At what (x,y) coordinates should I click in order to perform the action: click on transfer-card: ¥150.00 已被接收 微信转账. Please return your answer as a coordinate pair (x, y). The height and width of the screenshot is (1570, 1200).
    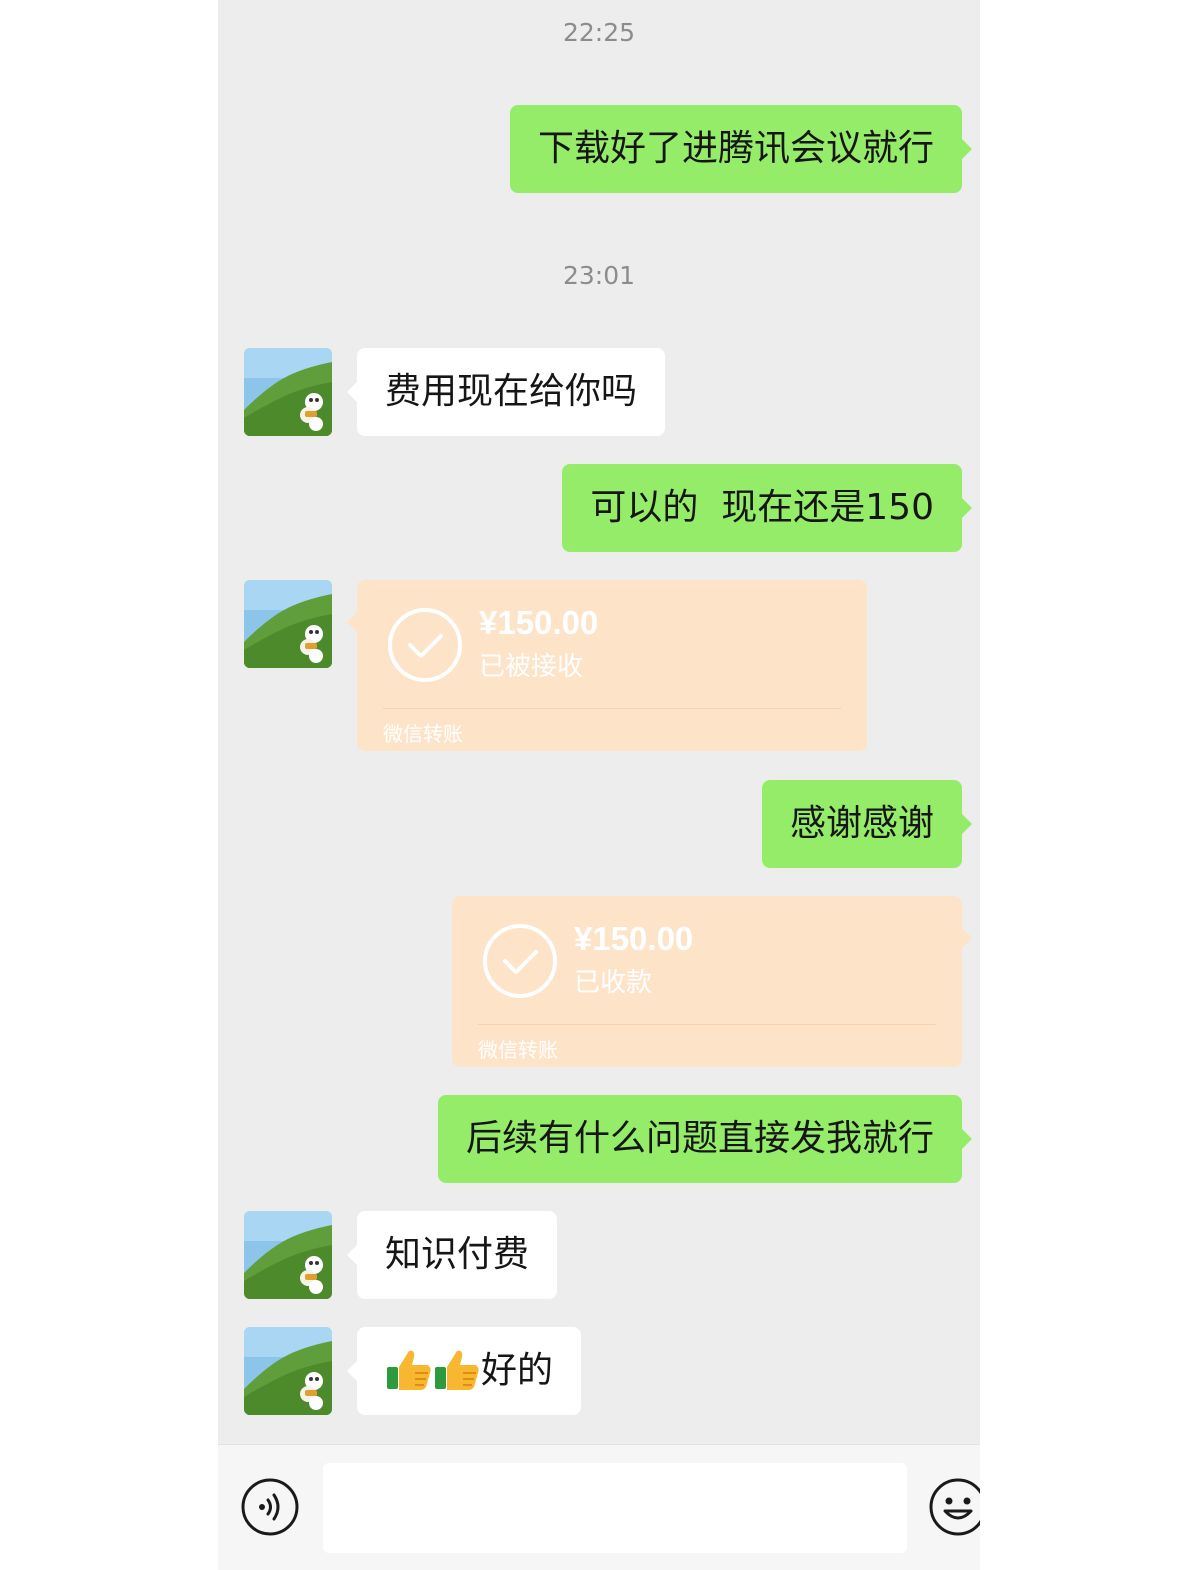
    Looking at the image, I should click on (607, 665).